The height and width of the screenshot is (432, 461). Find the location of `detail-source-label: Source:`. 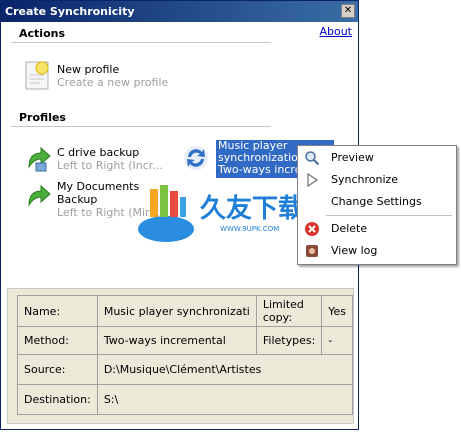

detail-source-label: Source: is located at coordinates (57, 369).